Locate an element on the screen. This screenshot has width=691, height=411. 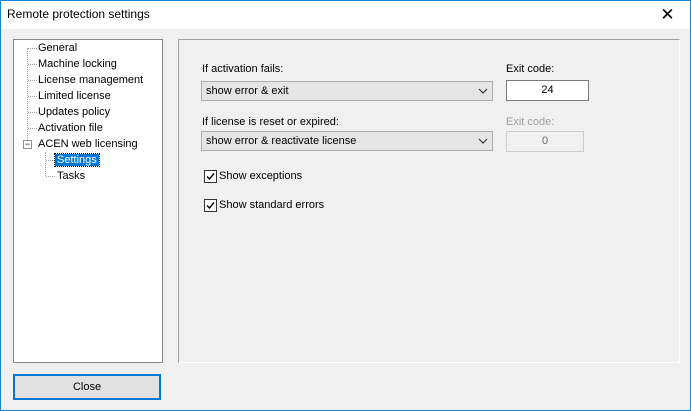
tree-item-label: Settings is located at coordinates (77, 160).